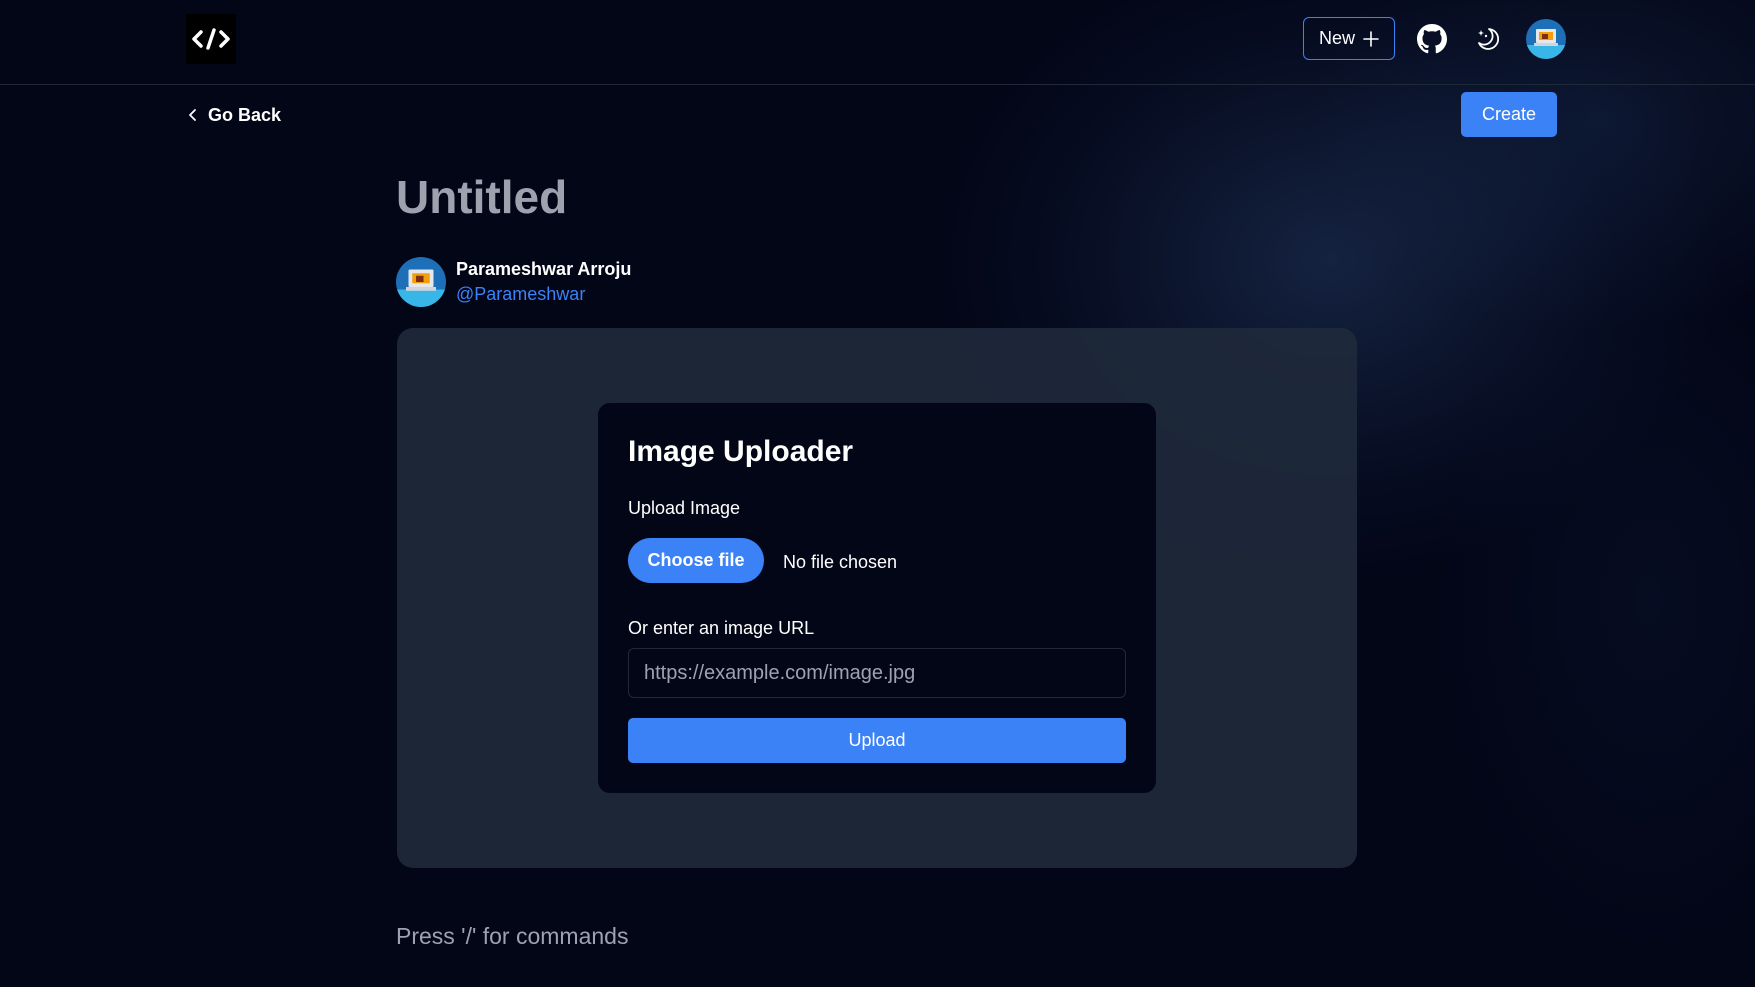 The height and width of the screenshot is (987, 1755). I want to click on github-button, so click(1432, 39).